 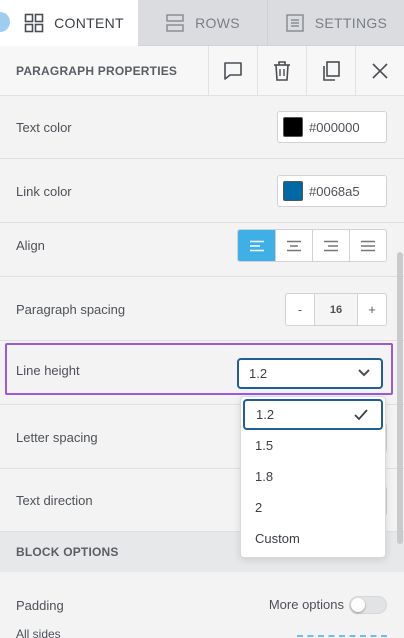 What do you see at coordinates (202, 127) in the screenshot?
I see `text-color-row: Text color #000000` at bounding box center [202, 127].